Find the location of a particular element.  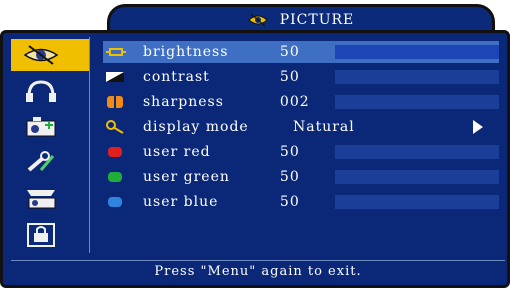

user-blue-slider is located at coordinates (416, 202).